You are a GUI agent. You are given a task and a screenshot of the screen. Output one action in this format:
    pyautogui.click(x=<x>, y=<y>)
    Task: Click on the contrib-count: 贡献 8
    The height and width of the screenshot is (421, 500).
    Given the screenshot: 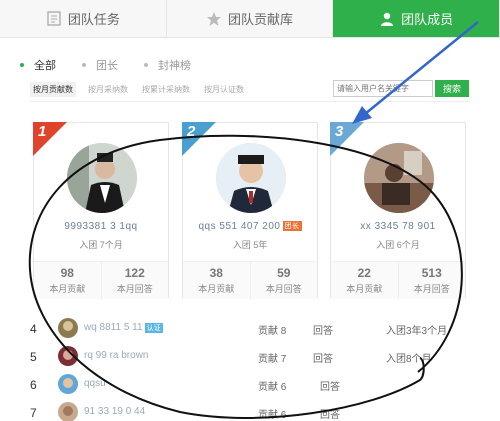 What is the action you would take?
    pyautogui.click(x=272, y=329)
    